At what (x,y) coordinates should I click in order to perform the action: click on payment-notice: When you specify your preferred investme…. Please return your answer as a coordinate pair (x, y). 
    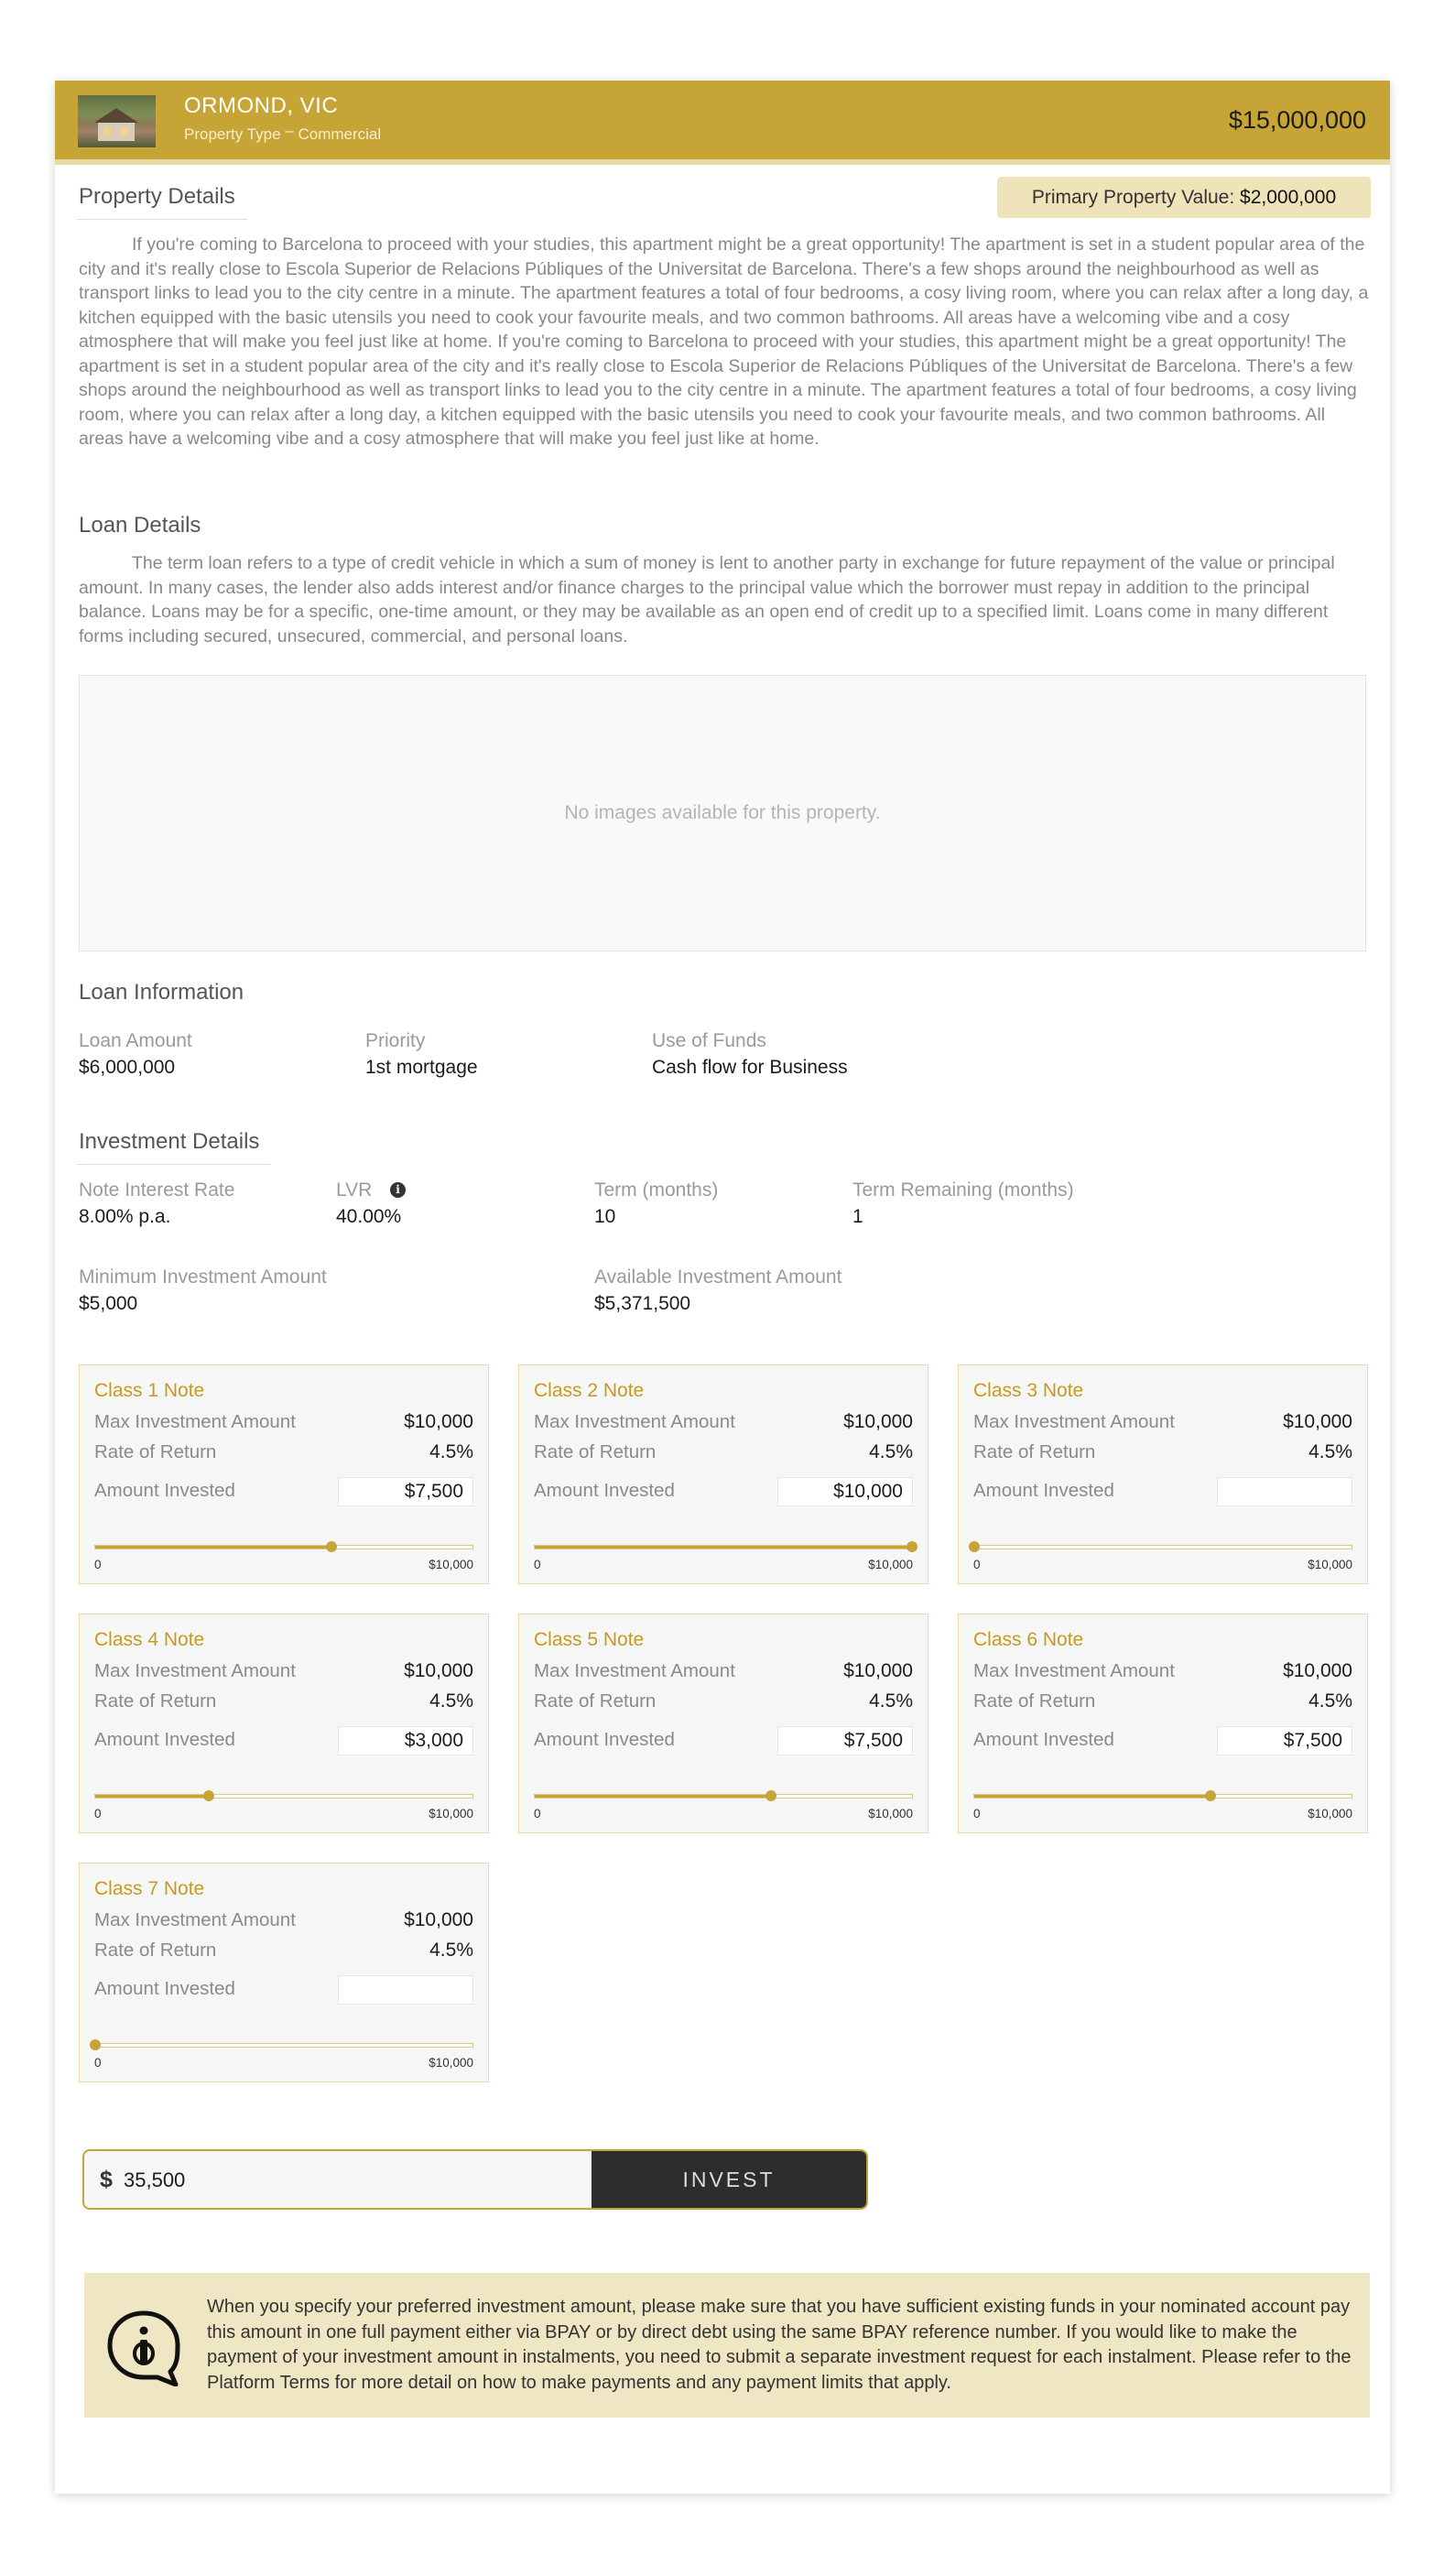
    Looking at the image, I should click on (727, 2345).